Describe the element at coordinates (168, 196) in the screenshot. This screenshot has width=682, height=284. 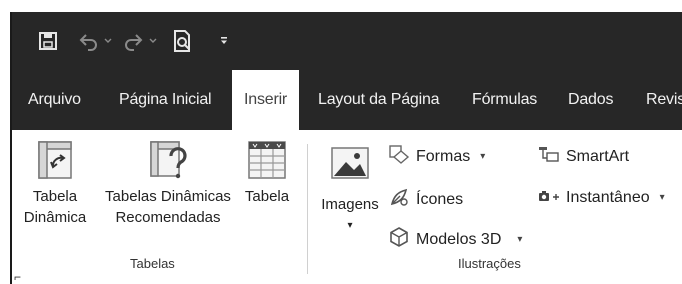
I see `recommended-pivot-label-line1: Tabelas Dinâmicas` at that location.